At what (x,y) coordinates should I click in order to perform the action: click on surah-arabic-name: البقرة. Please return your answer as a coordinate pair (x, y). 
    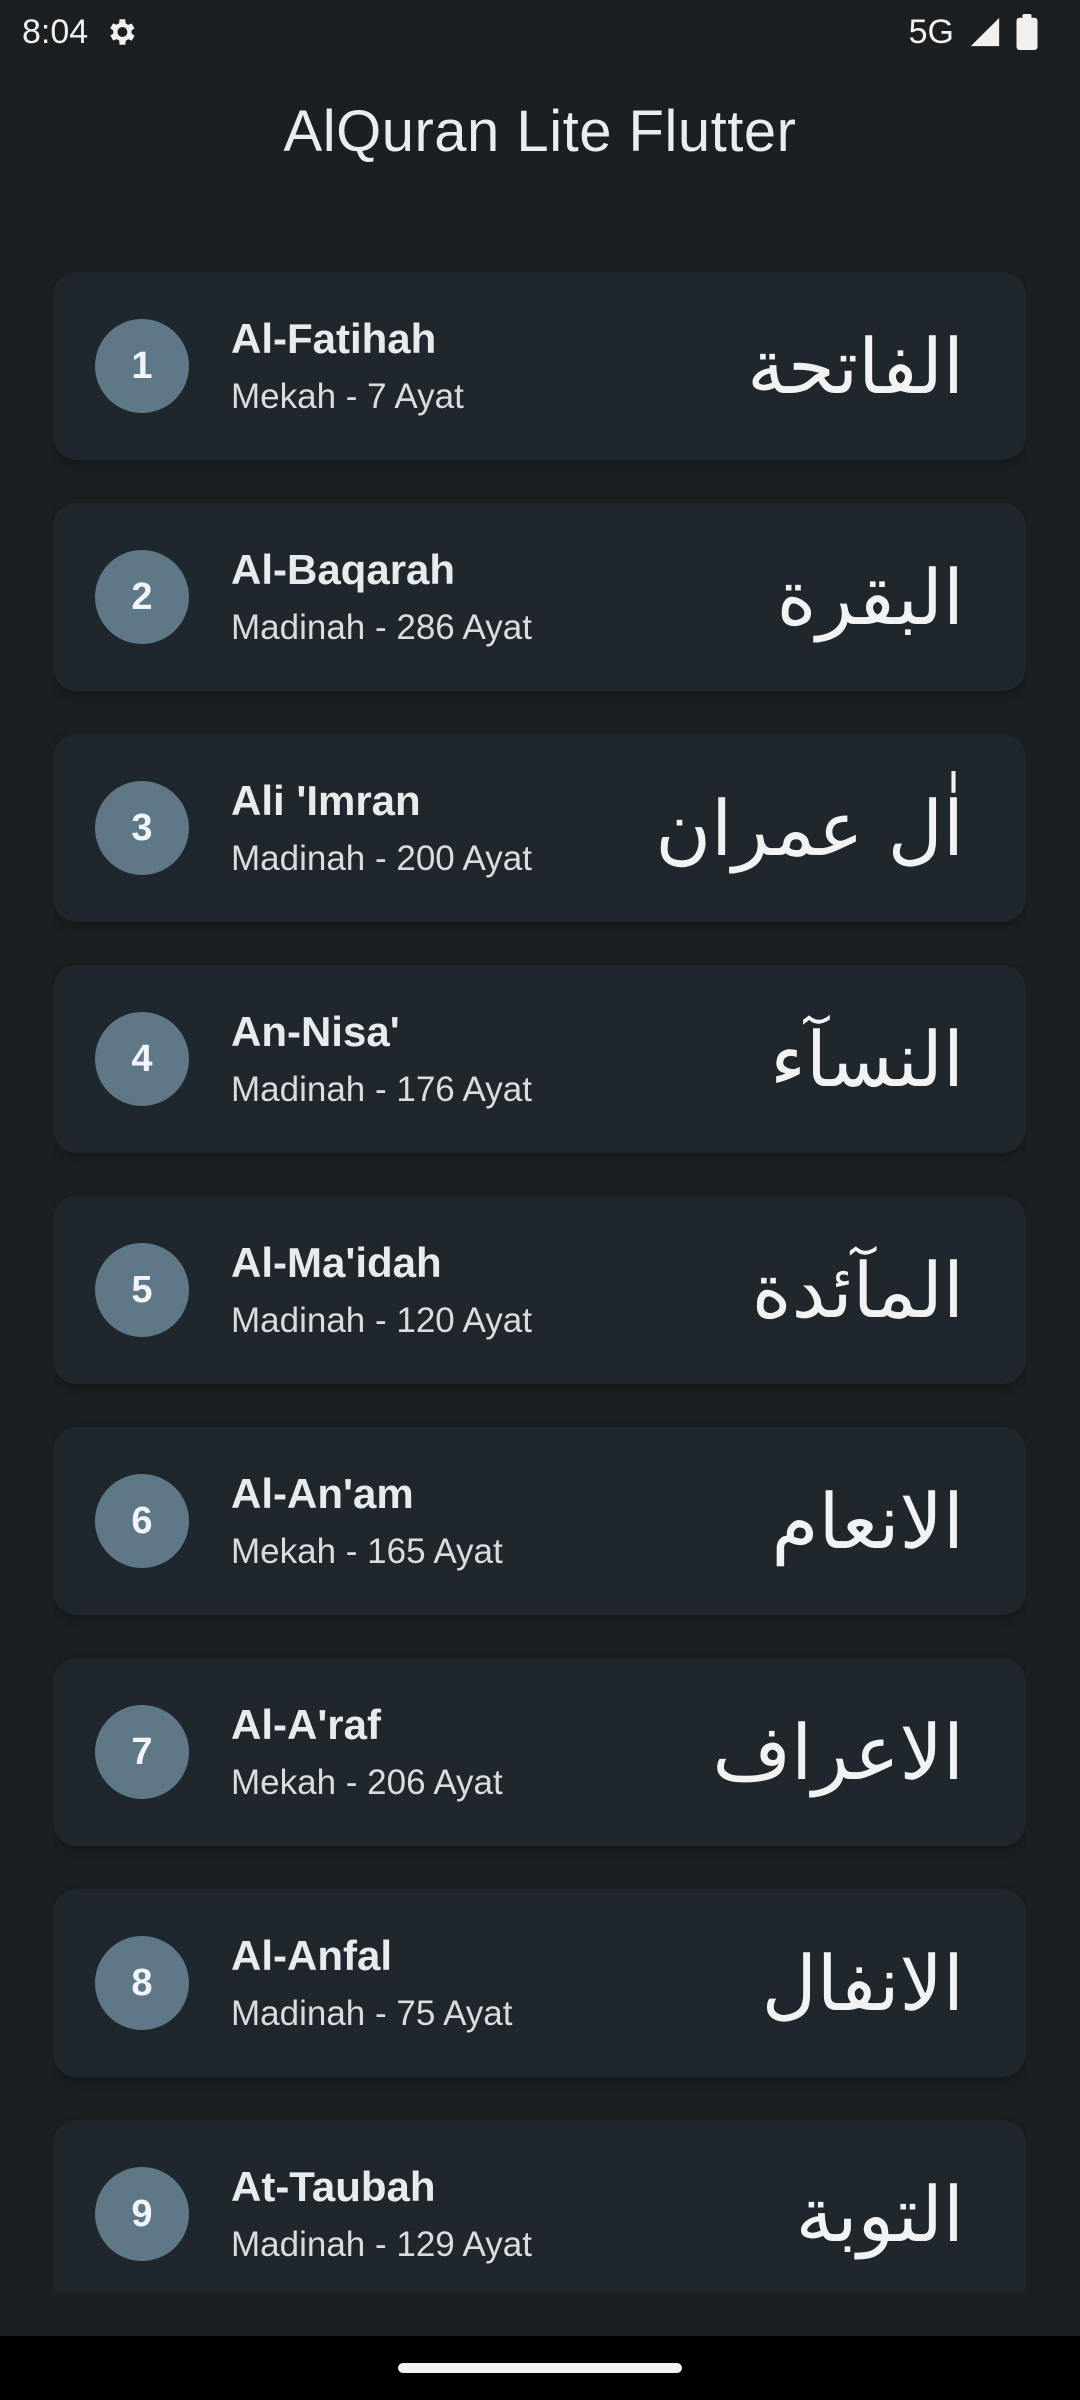
    Looking at the image, I should click on (870, 597).